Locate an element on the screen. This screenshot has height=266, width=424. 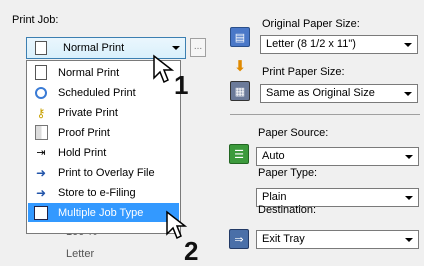
print-job-combo-value: Normal Print is located at coordinates (94, 48).